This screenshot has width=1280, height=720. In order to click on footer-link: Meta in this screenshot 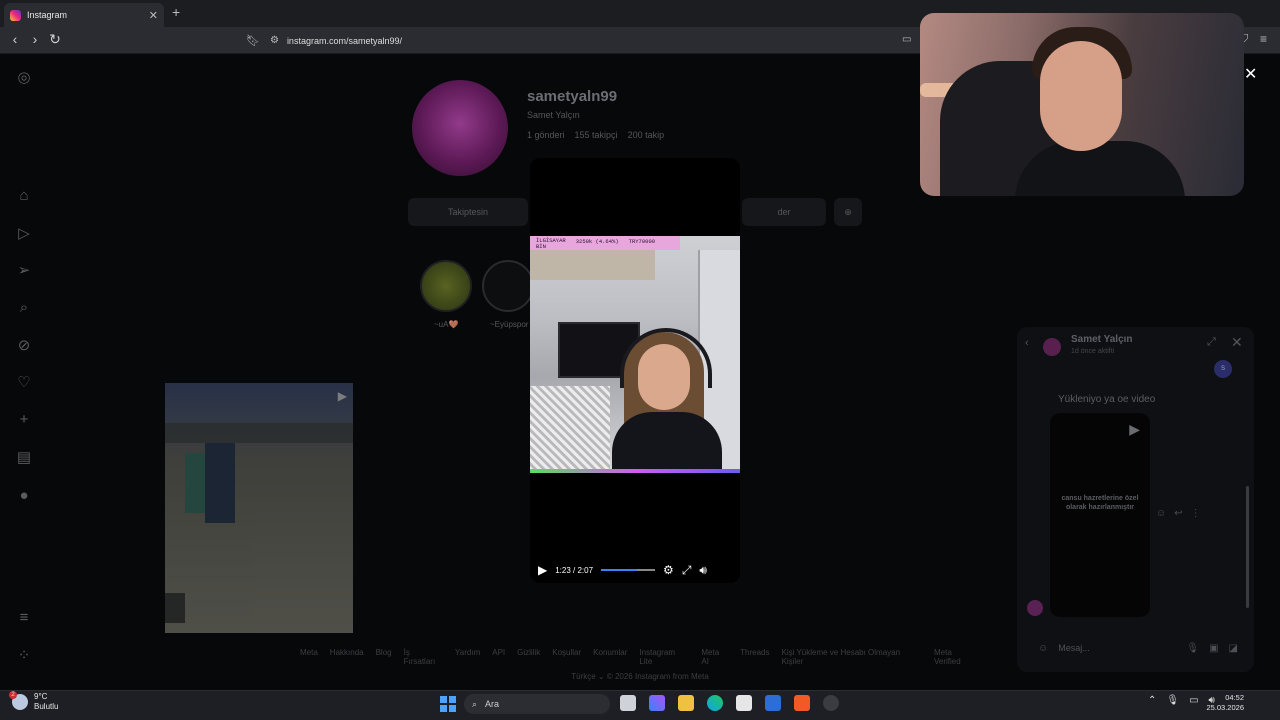, I will do `click(309, 657)`.